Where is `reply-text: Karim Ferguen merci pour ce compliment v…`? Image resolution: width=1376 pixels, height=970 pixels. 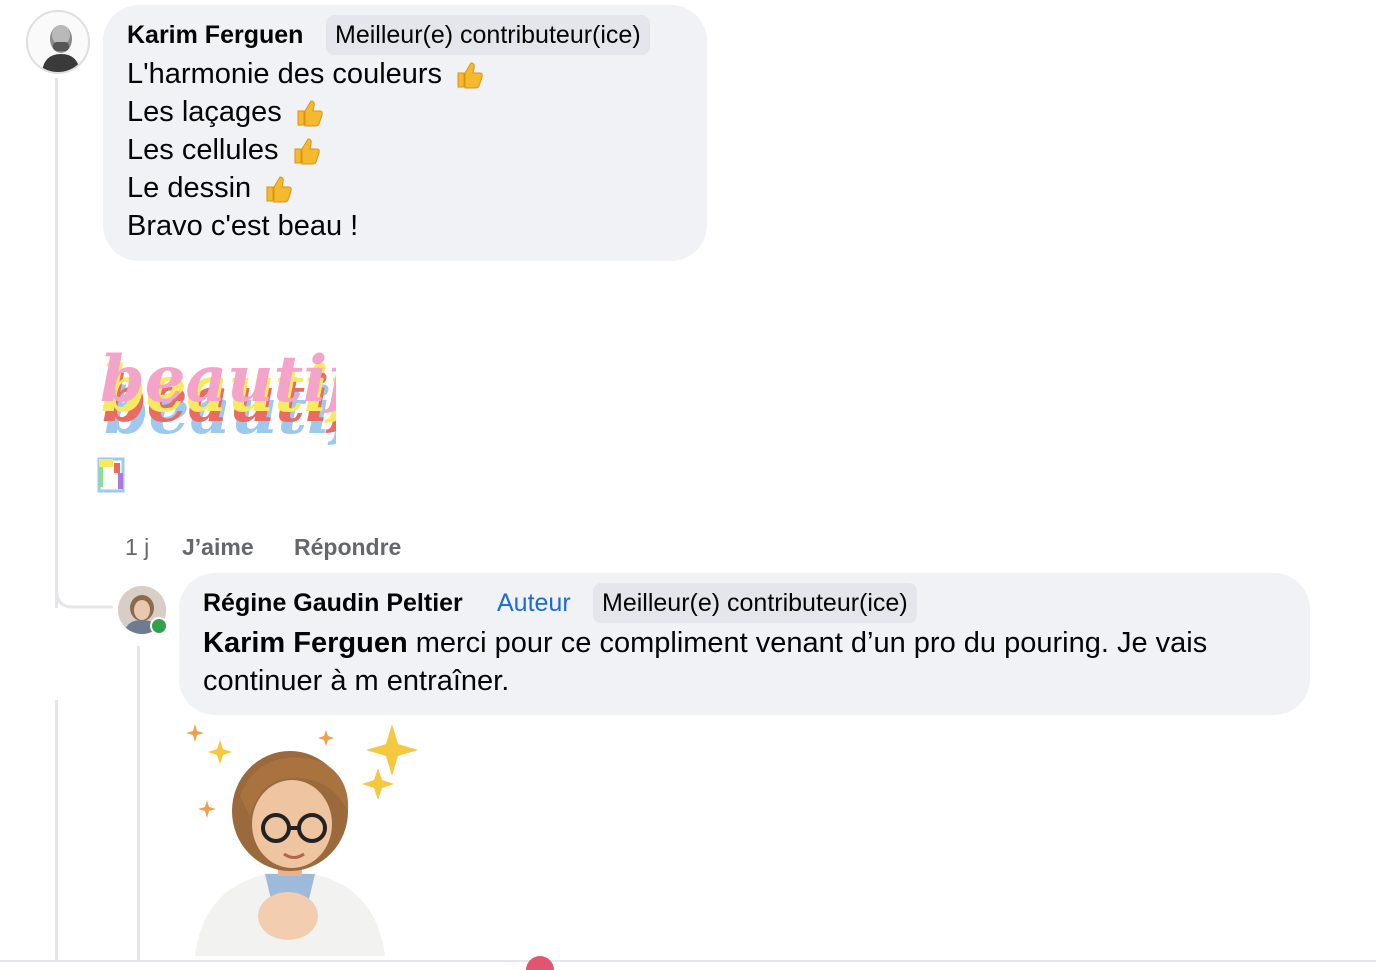
reply-text: Karim Ferguen merci pour ce compliment v… is located at coordinates (705, 662).